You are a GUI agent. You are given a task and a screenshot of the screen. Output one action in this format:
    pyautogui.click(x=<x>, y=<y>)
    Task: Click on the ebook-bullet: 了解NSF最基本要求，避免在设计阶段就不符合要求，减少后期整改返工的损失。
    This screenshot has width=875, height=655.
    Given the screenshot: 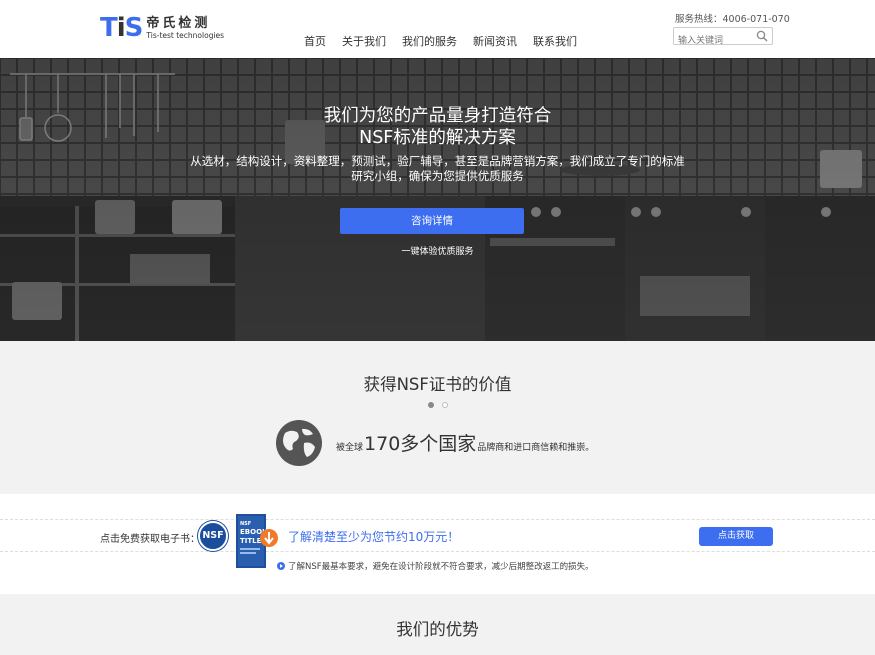 What is the action you would take?
    pyautogui.click(x=435, y=566)
    